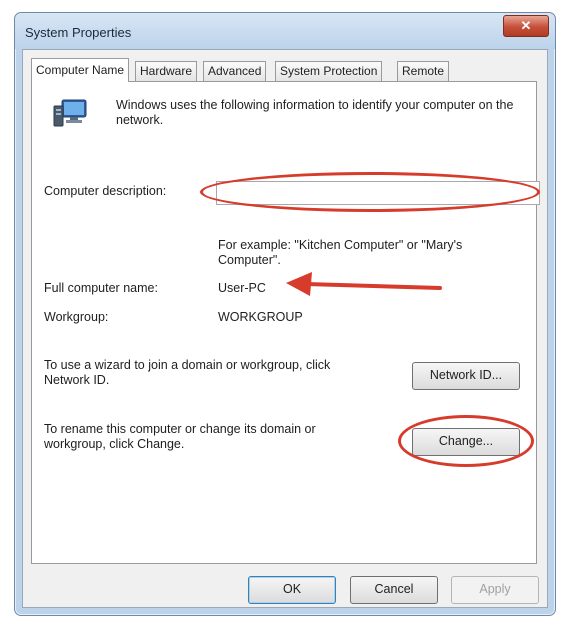 This screenshot has height=626, width=568. I want to click on computer-network-icon, so click(70, 113).